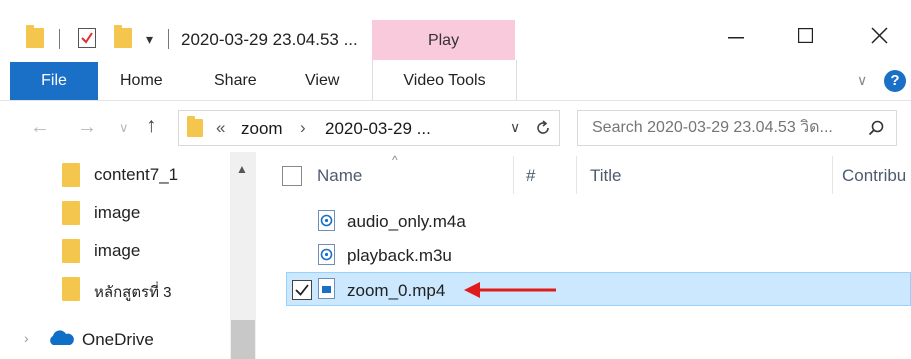  What do you see at coordinates (878, 37) in the screenshot?
I see `close-button` at bounding box center [878, 37].